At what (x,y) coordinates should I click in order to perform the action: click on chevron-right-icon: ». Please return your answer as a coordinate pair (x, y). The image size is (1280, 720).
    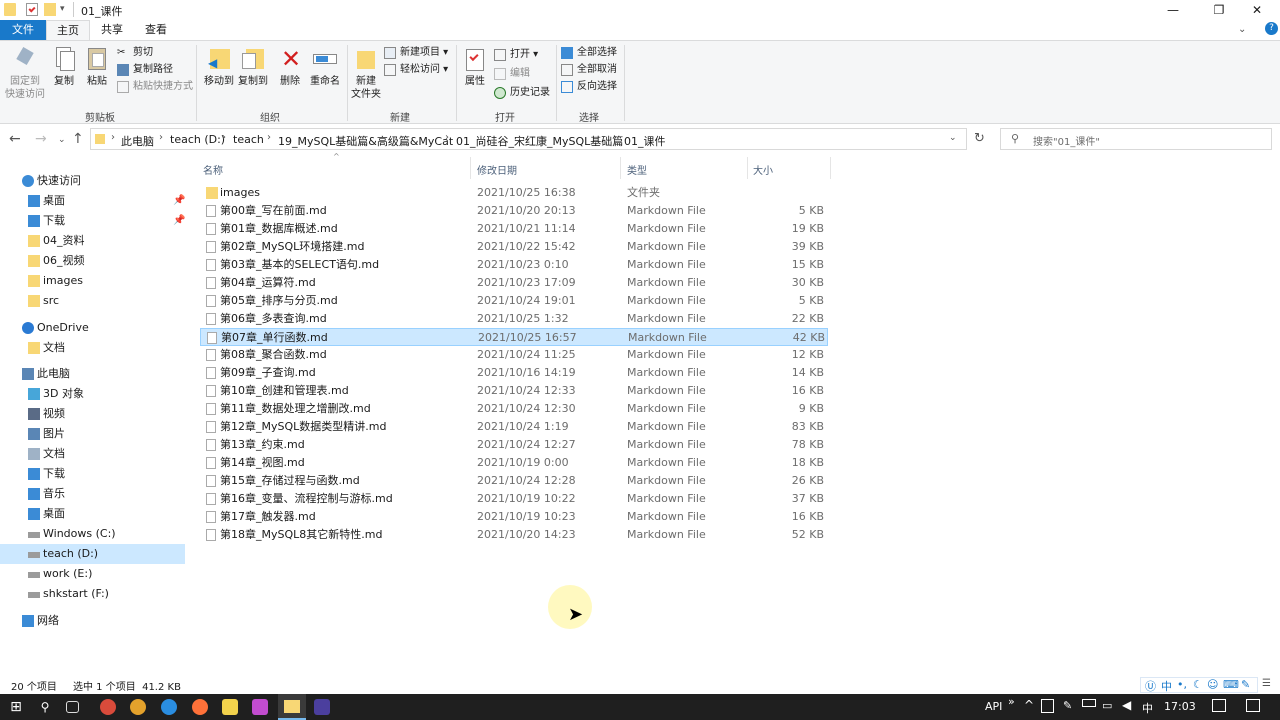
    Looking at the image, I should click on (1011, 701).